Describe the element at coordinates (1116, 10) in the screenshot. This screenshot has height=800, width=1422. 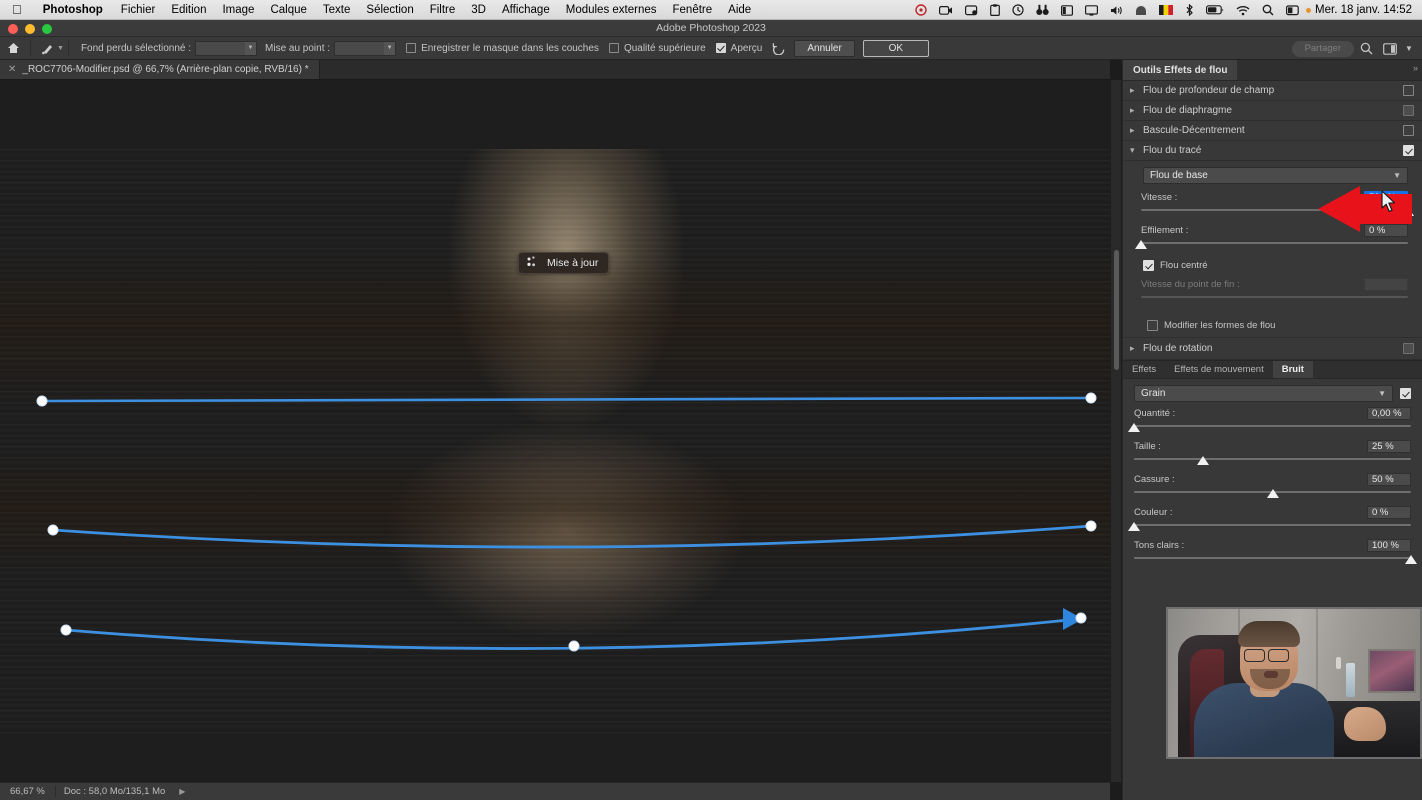
I see `volume-icon` at that location.